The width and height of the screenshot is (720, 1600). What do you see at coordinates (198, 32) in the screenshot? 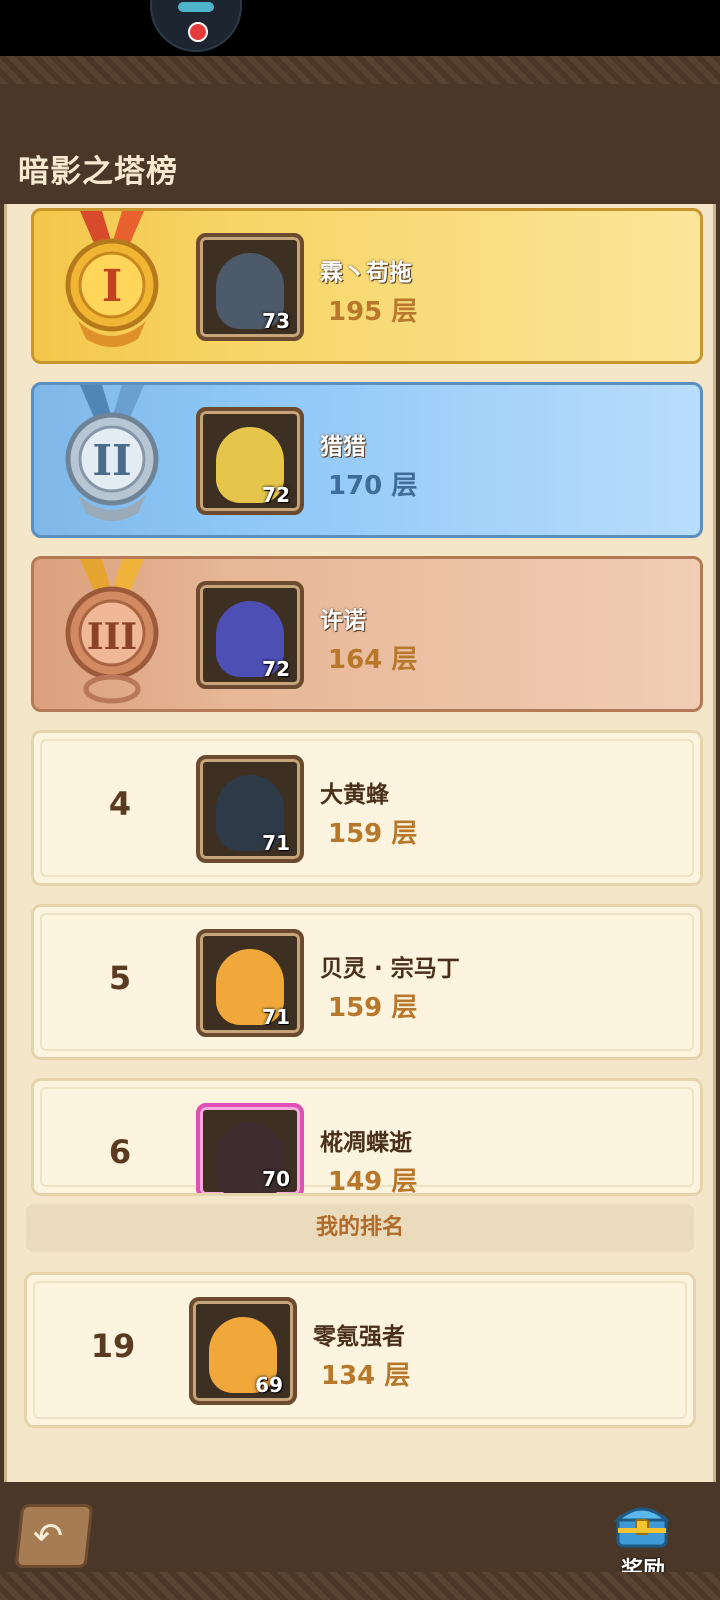
I see `notification-dot-icon` at bounding box center [198, 32].